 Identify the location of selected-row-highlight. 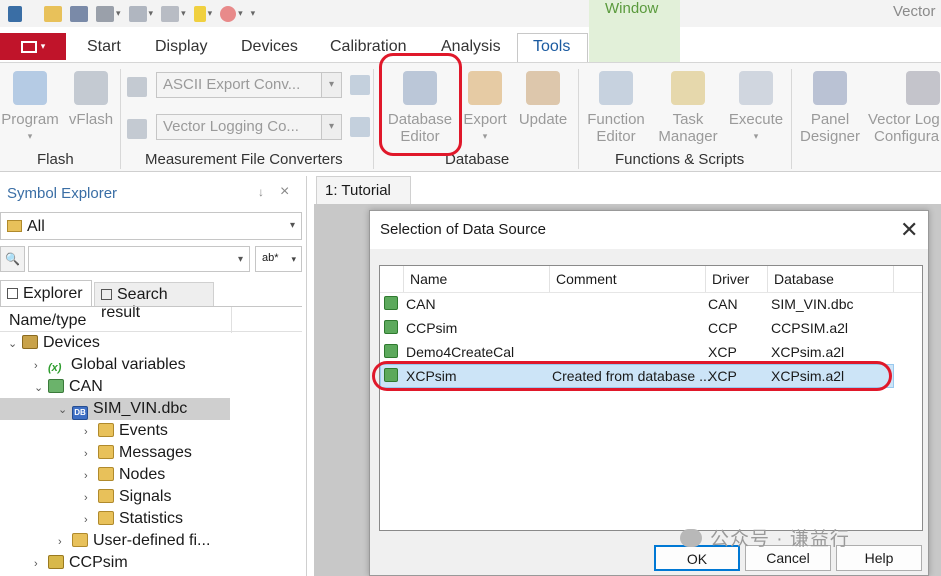
(632, 376).